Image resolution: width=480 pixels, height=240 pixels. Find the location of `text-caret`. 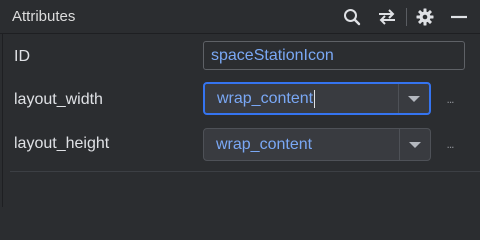

text-caret is located at coordinates (315, 98).